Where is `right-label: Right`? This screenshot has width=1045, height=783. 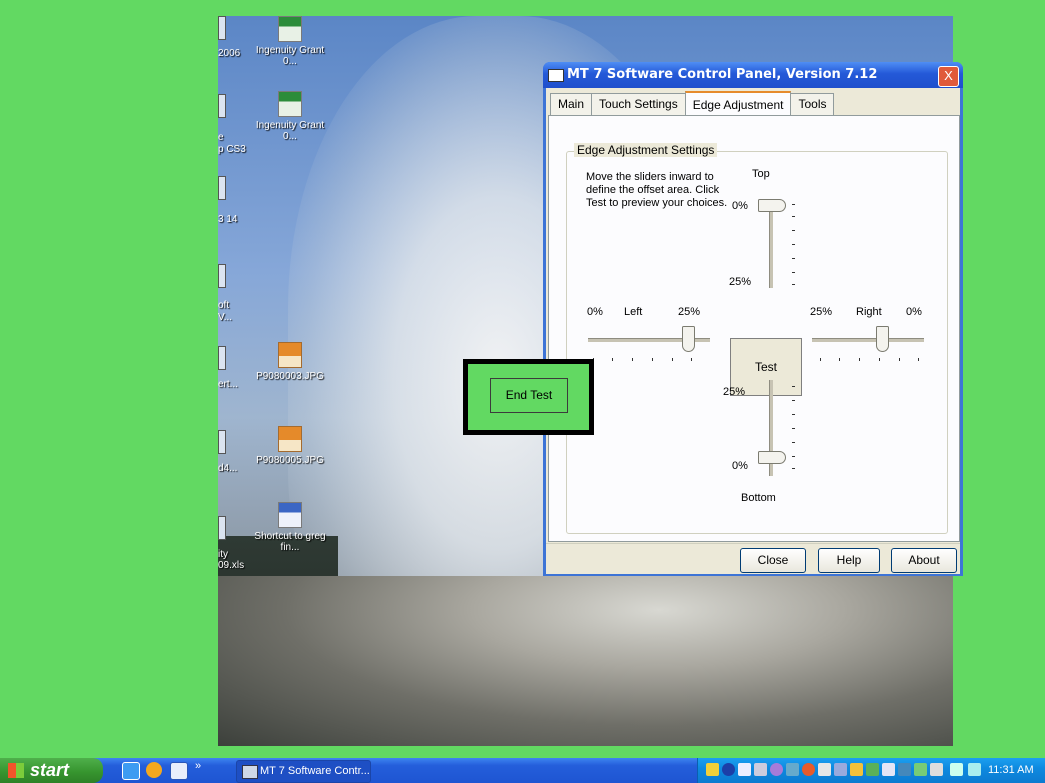
right-label: Right is located at coordinates (869, 312).